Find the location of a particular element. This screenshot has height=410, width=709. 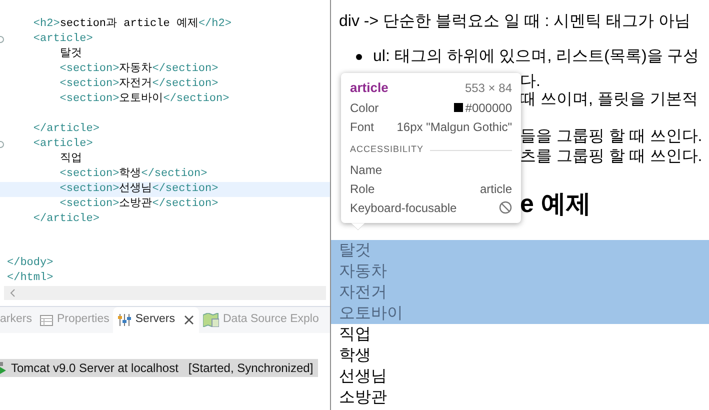

property-label: Name is located at coordinates (366, 170).